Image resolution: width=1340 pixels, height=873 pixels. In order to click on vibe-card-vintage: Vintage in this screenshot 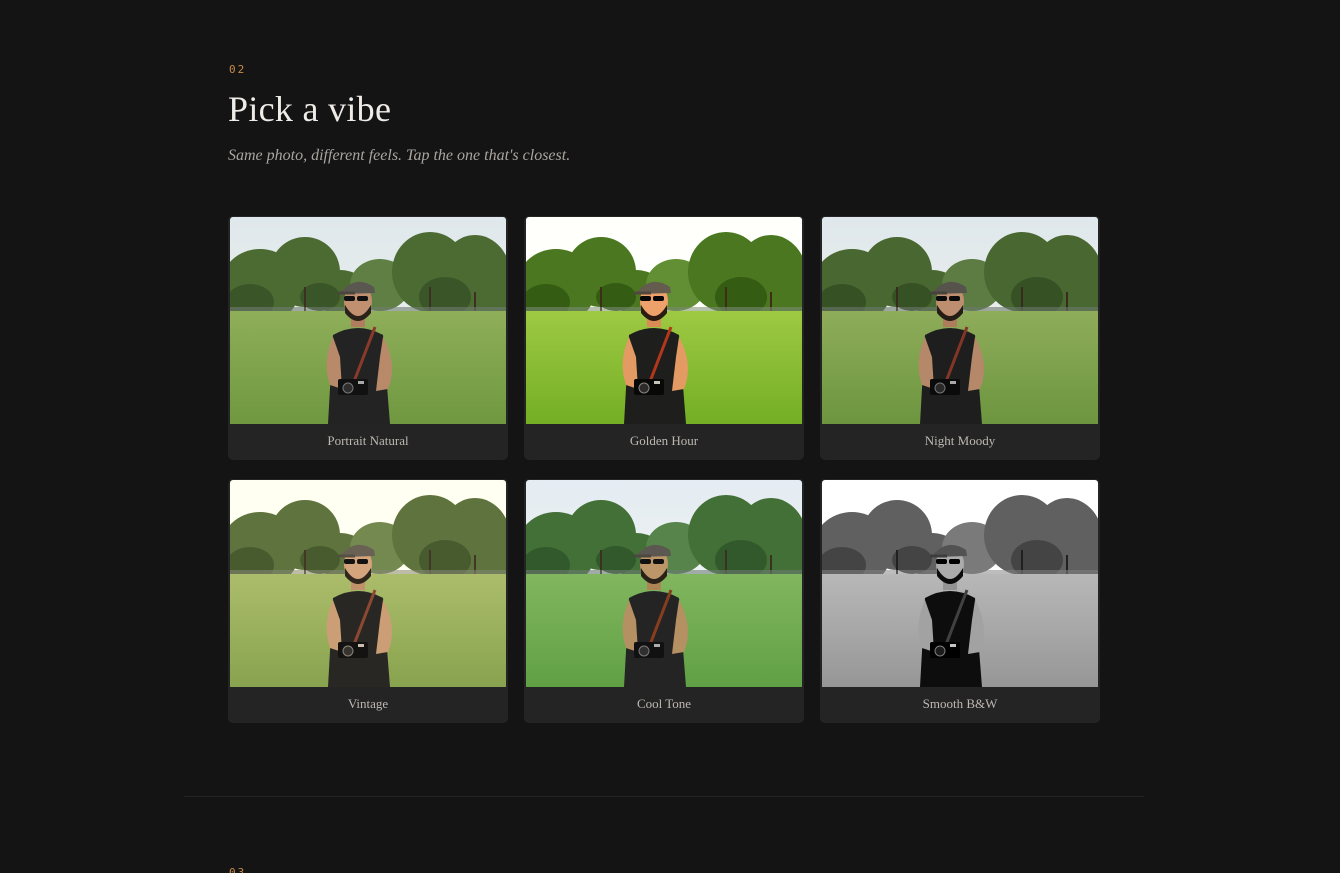, I will do `click(368, 601)`.